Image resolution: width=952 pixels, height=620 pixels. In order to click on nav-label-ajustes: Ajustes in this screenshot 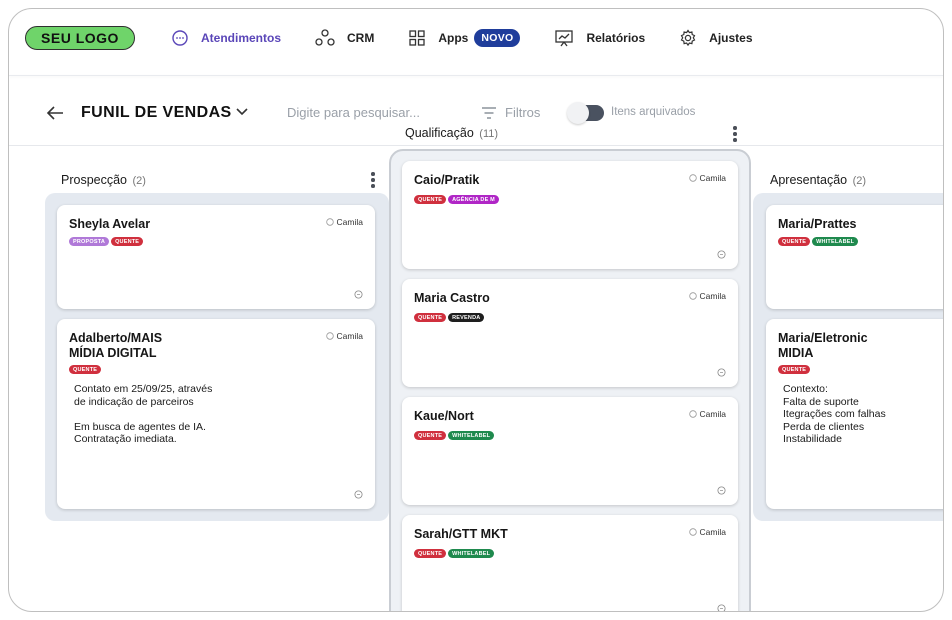, I will do `click(731, 38)`.